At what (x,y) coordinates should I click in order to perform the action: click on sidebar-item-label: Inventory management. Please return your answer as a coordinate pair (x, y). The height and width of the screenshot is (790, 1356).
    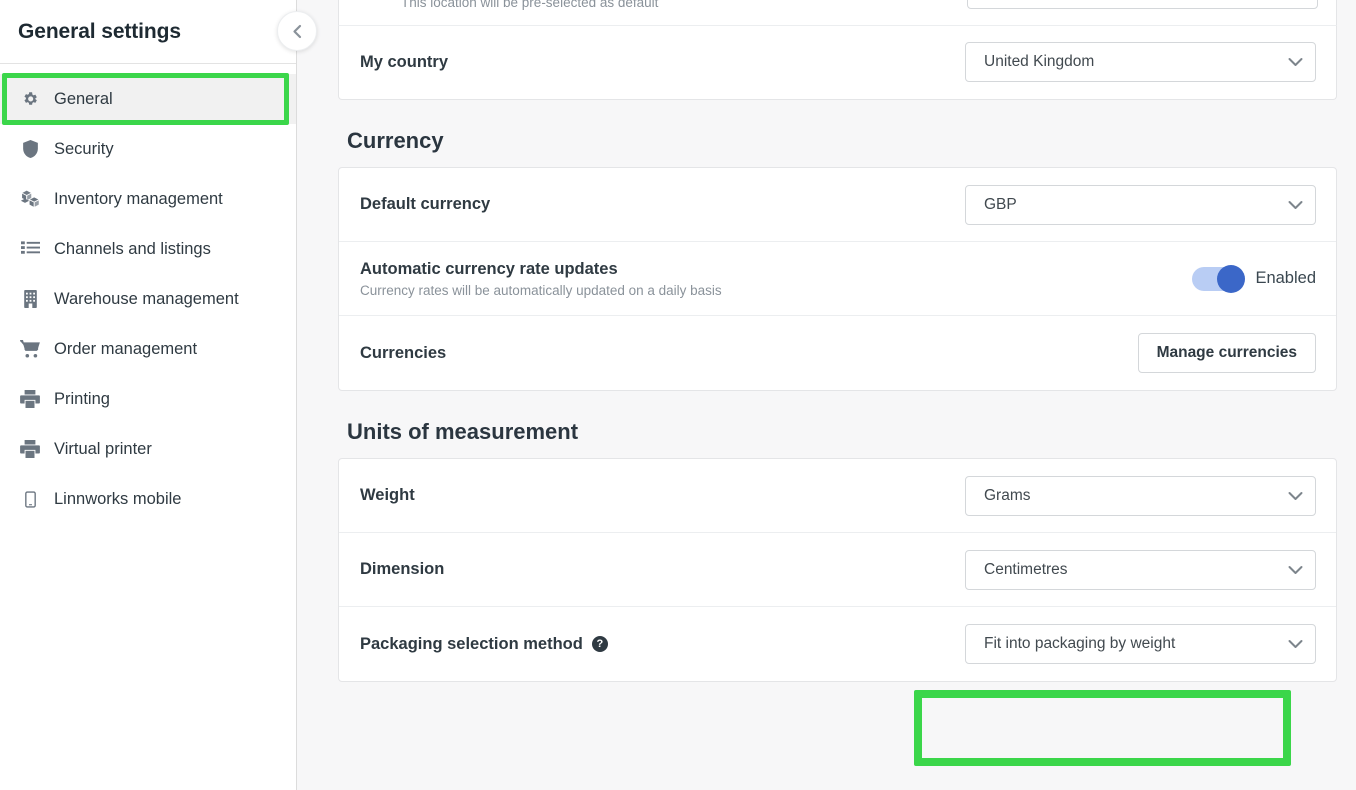
    Looking at the image, I should click on (138, 198).